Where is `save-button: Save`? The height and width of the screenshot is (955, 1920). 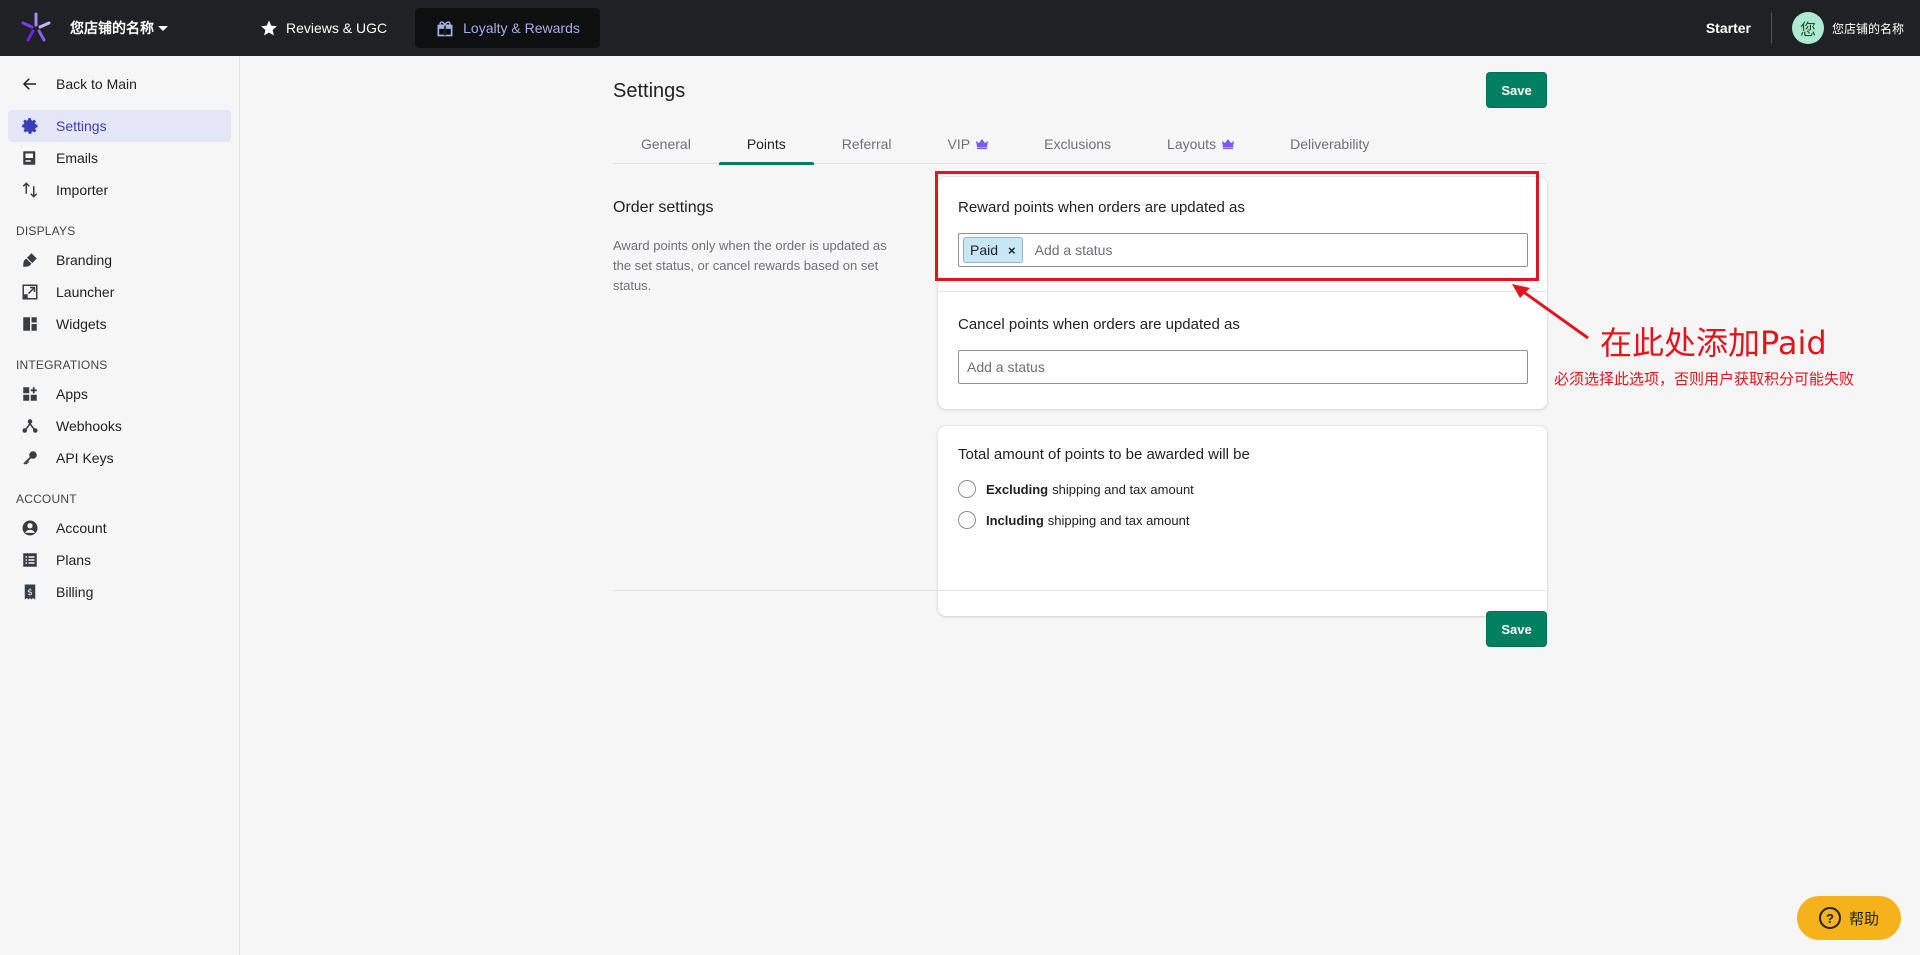
save-button: Save is located at coordinates (1516, 90).